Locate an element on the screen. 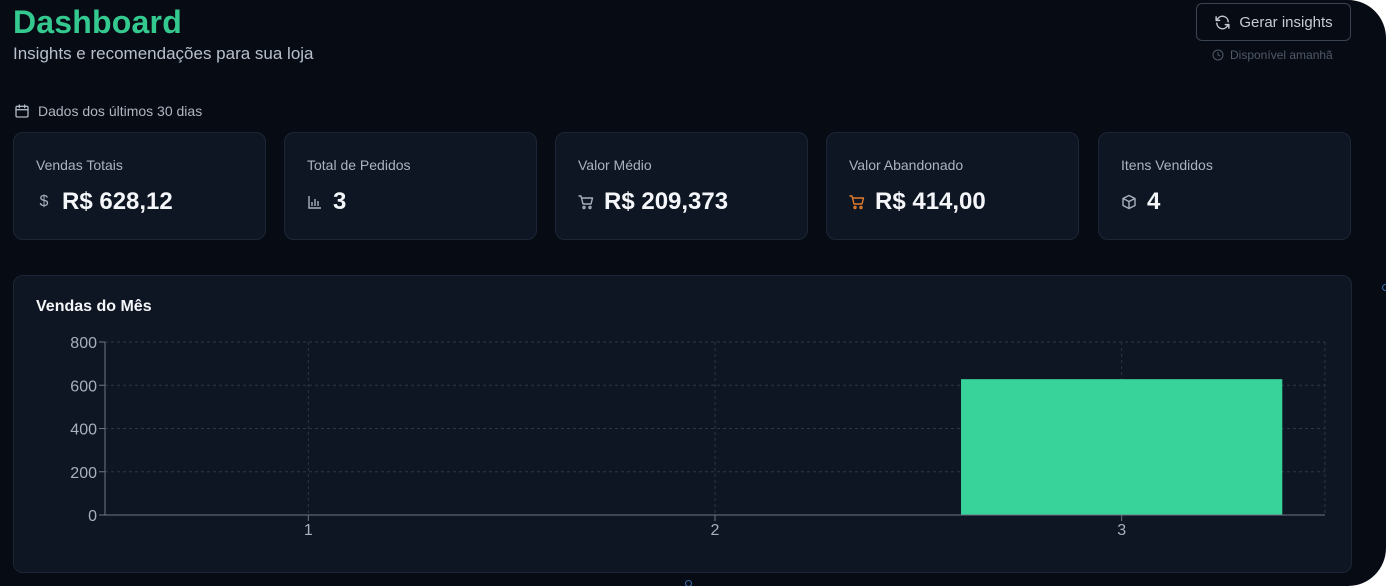  stat-value: 3 is located at coordinates (340, 201).